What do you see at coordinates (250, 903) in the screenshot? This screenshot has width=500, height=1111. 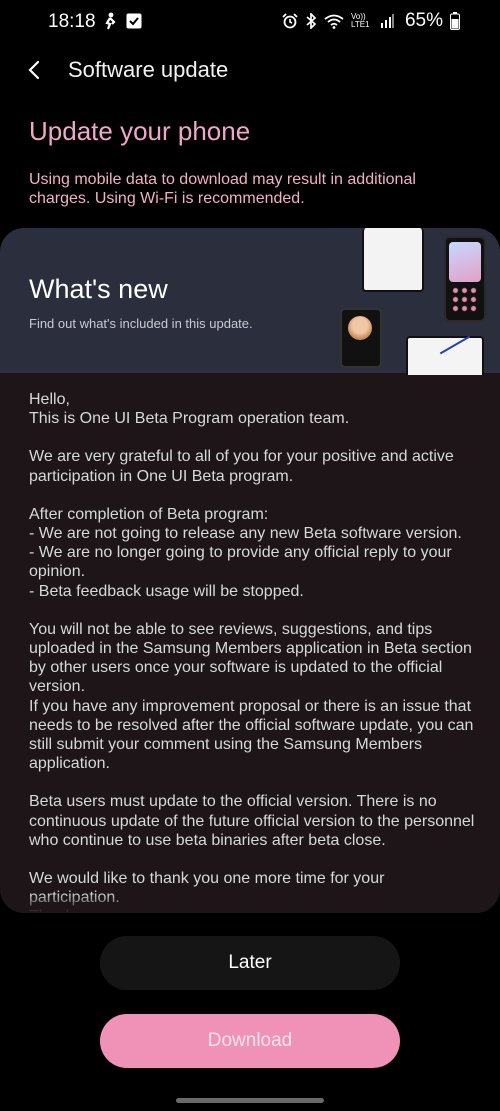 I see `card-bottom-fade` at bounding box center [250, 903].